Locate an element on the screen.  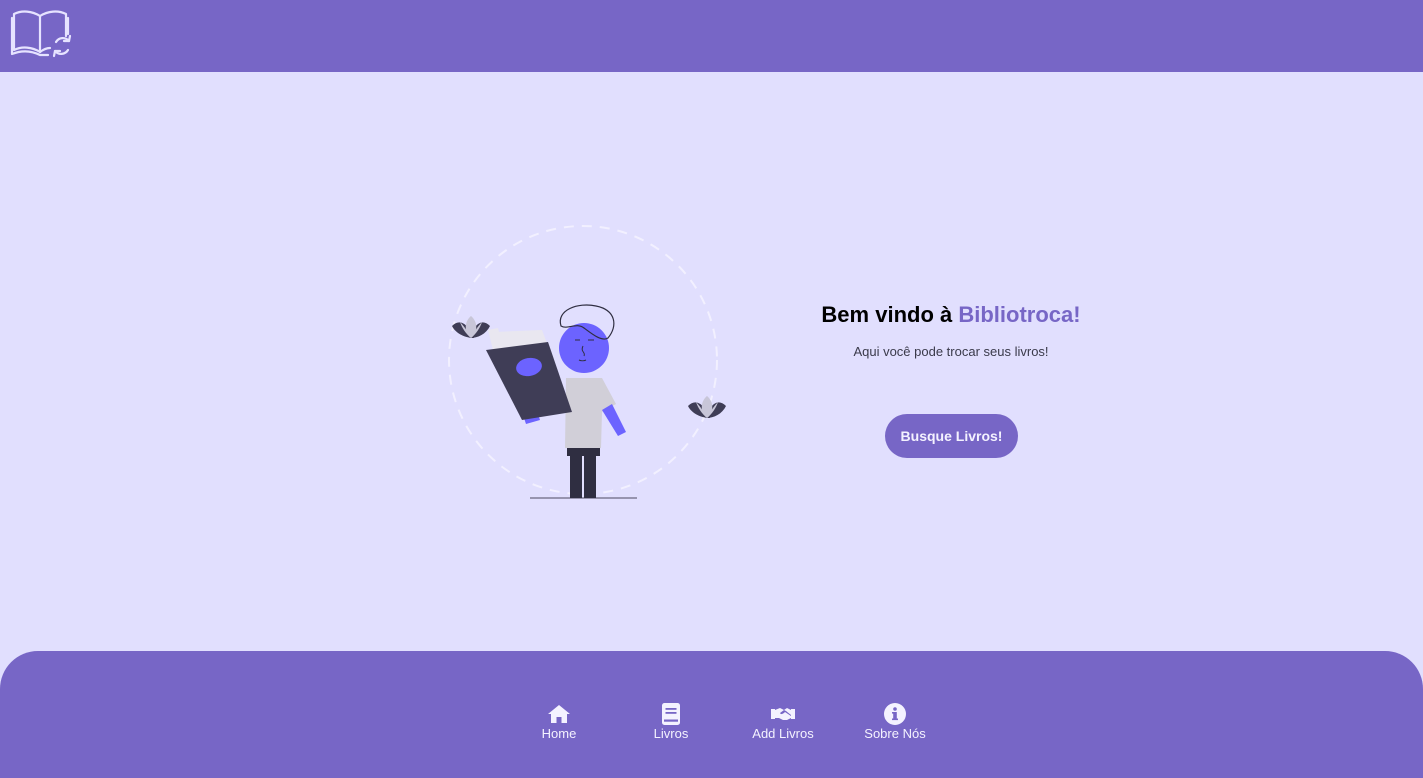
book-exchange-icon is located at coordinates (42, 34).